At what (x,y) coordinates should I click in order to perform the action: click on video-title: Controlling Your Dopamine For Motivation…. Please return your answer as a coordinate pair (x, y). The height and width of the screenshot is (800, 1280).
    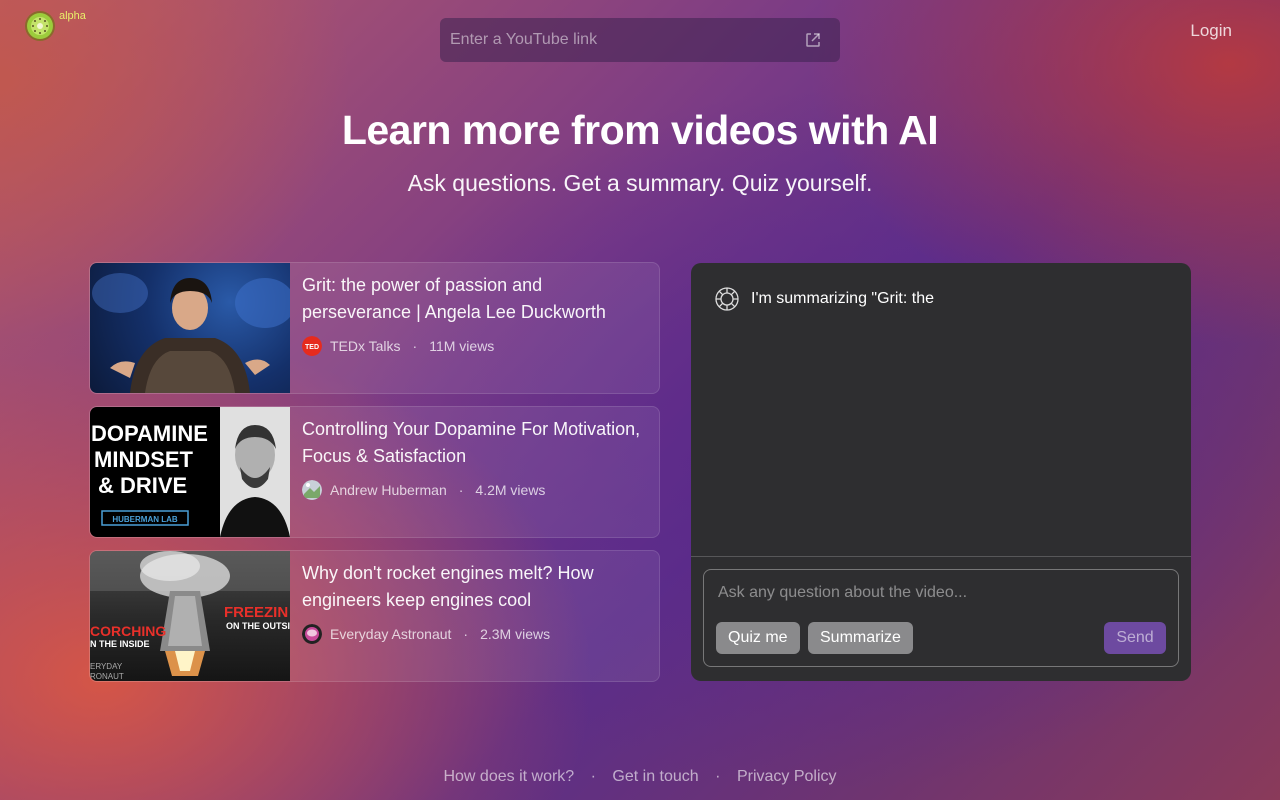
    Looking at the image, I should click on (474, 443).